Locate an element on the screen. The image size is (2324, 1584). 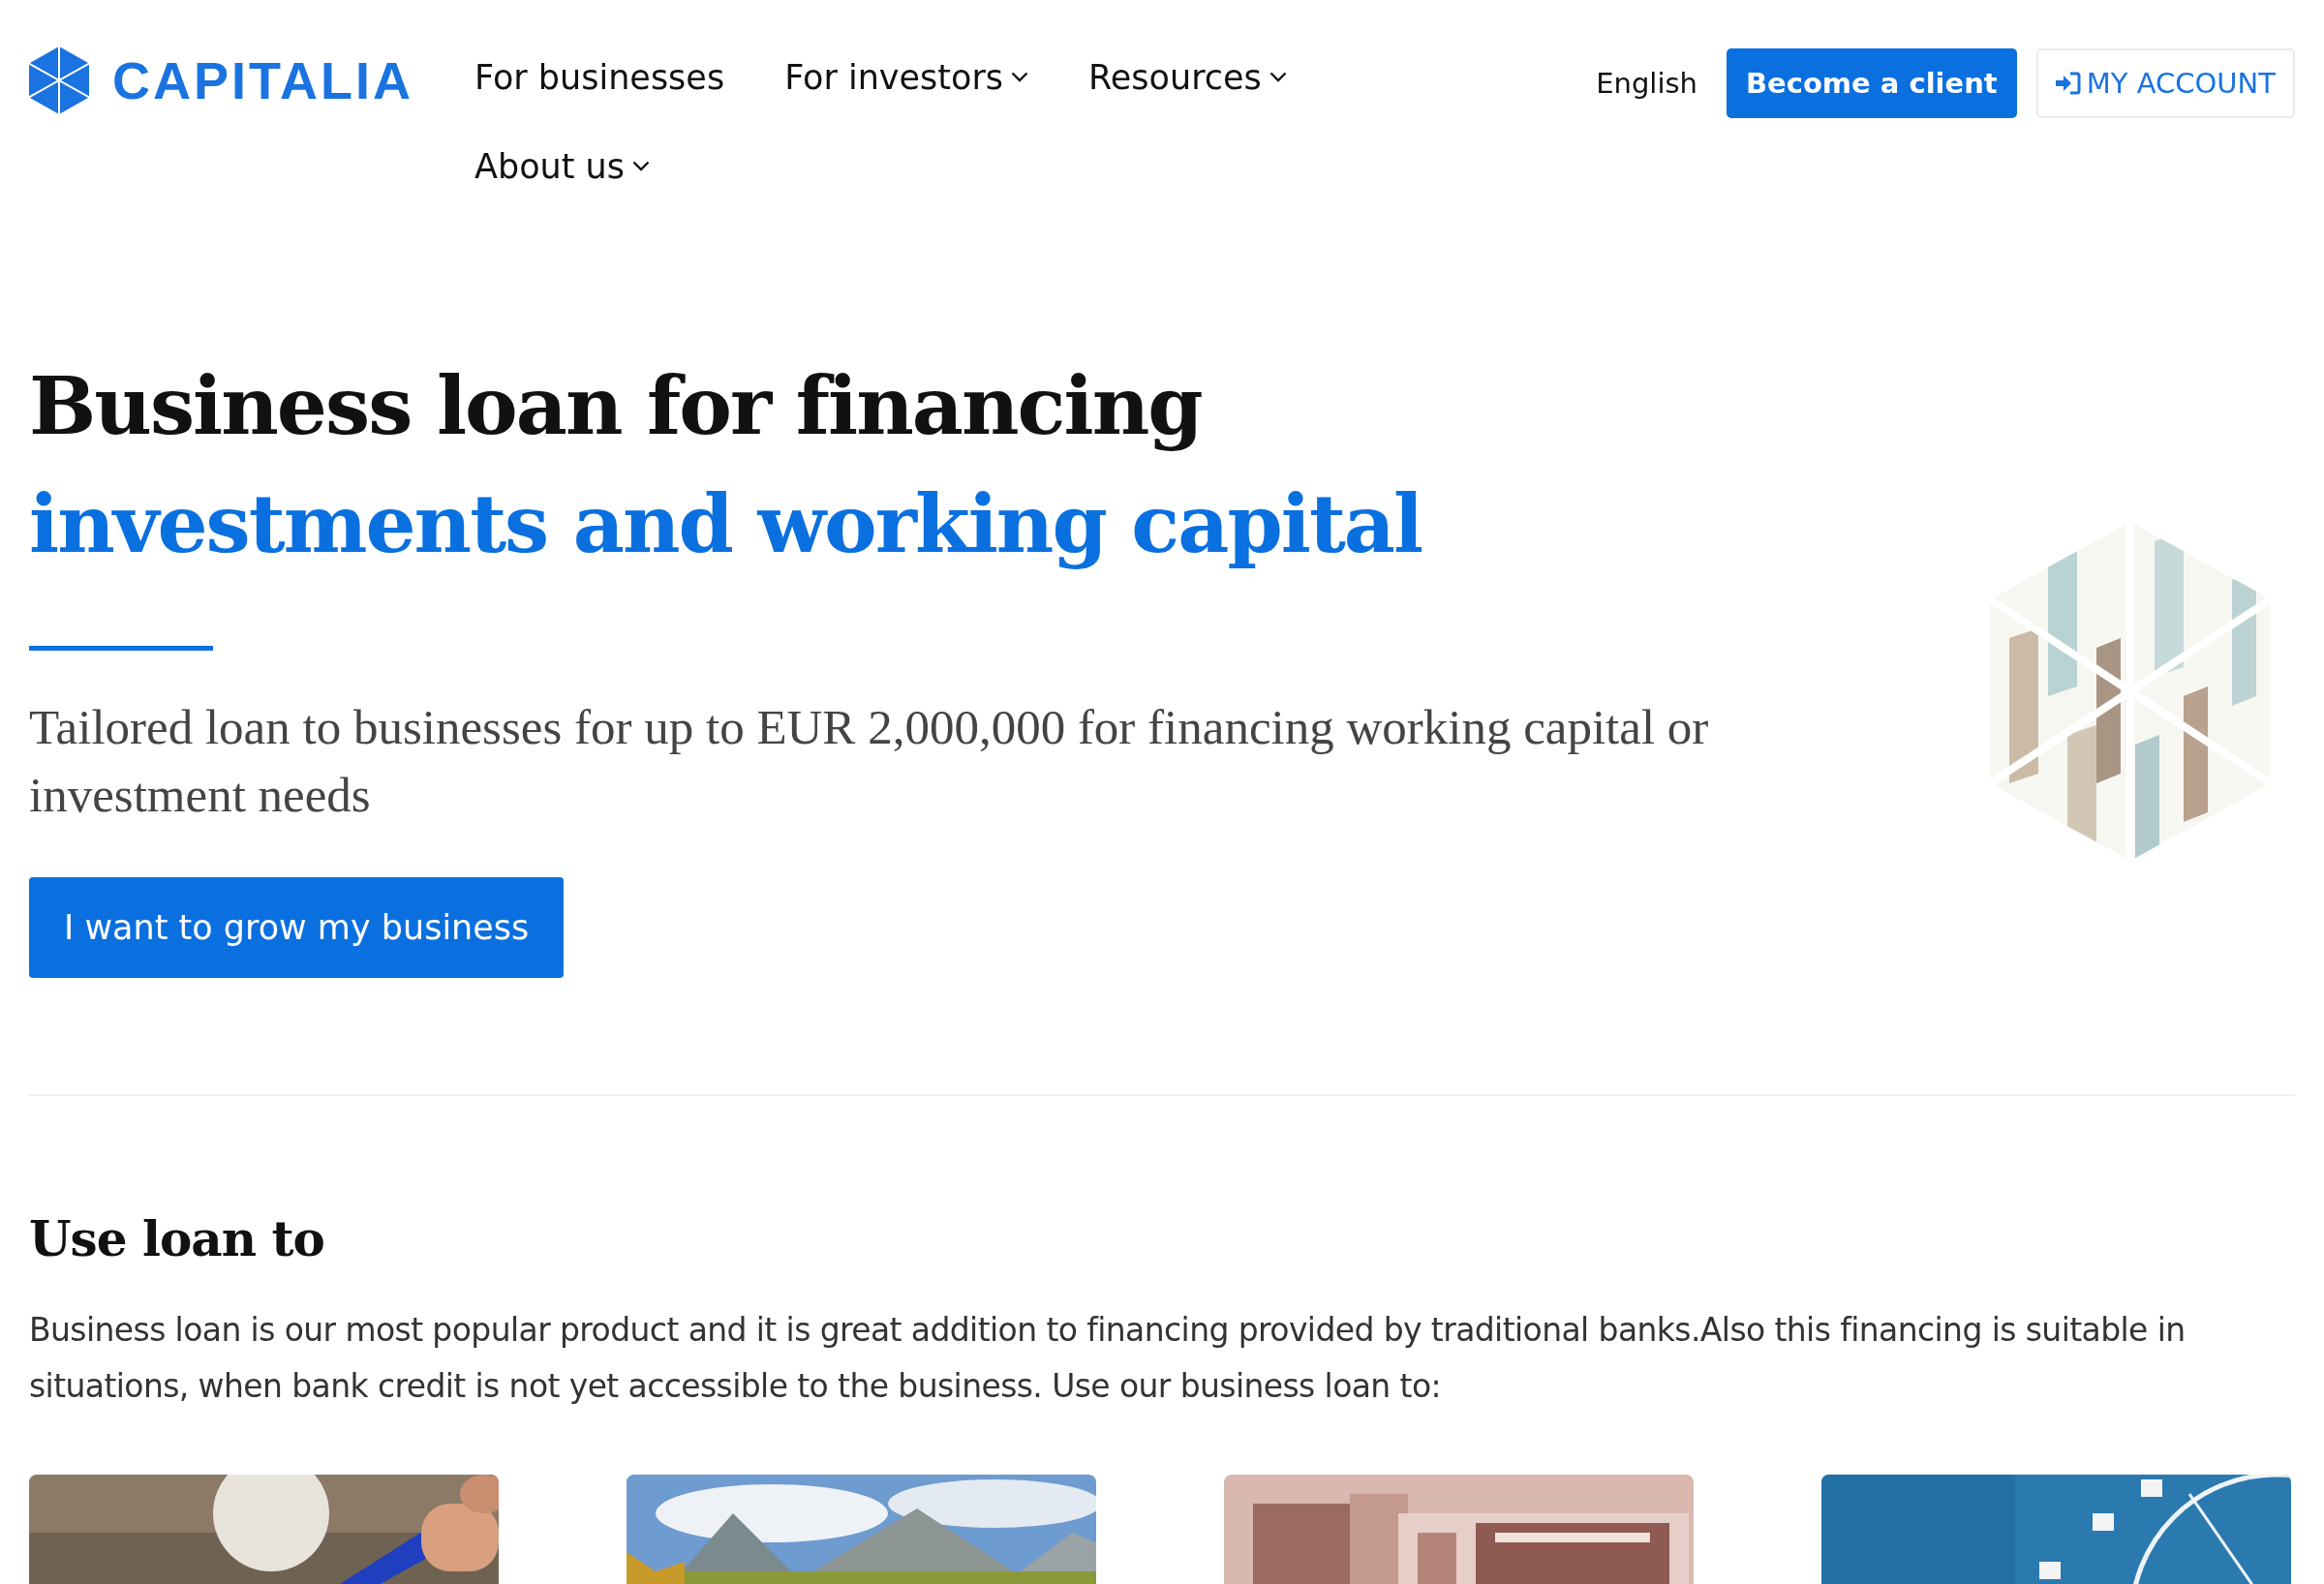
logo-icon is located at coordinates (59, 80).